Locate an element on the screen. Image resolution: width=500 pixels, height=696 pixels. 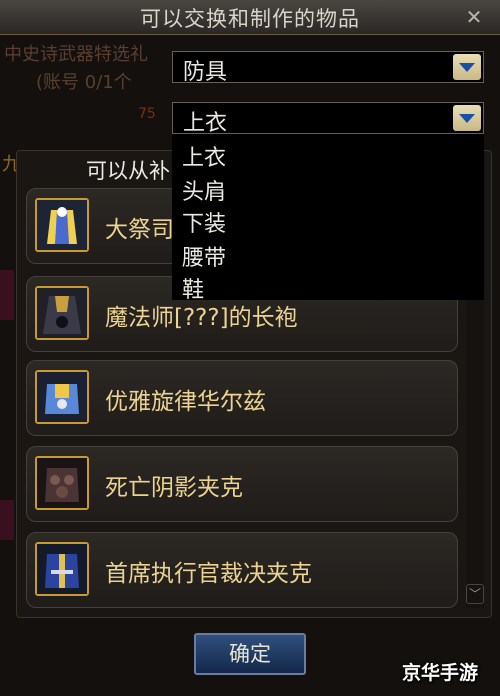
item-label: 大祭司 is located at coordinates (139, 230).